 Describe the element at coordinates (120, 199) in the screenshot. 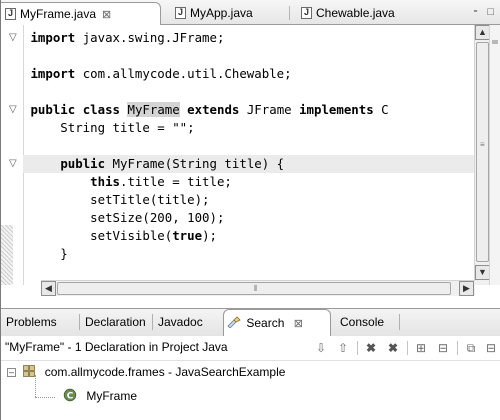

I see `code-token: setTitle(title);` at that location.